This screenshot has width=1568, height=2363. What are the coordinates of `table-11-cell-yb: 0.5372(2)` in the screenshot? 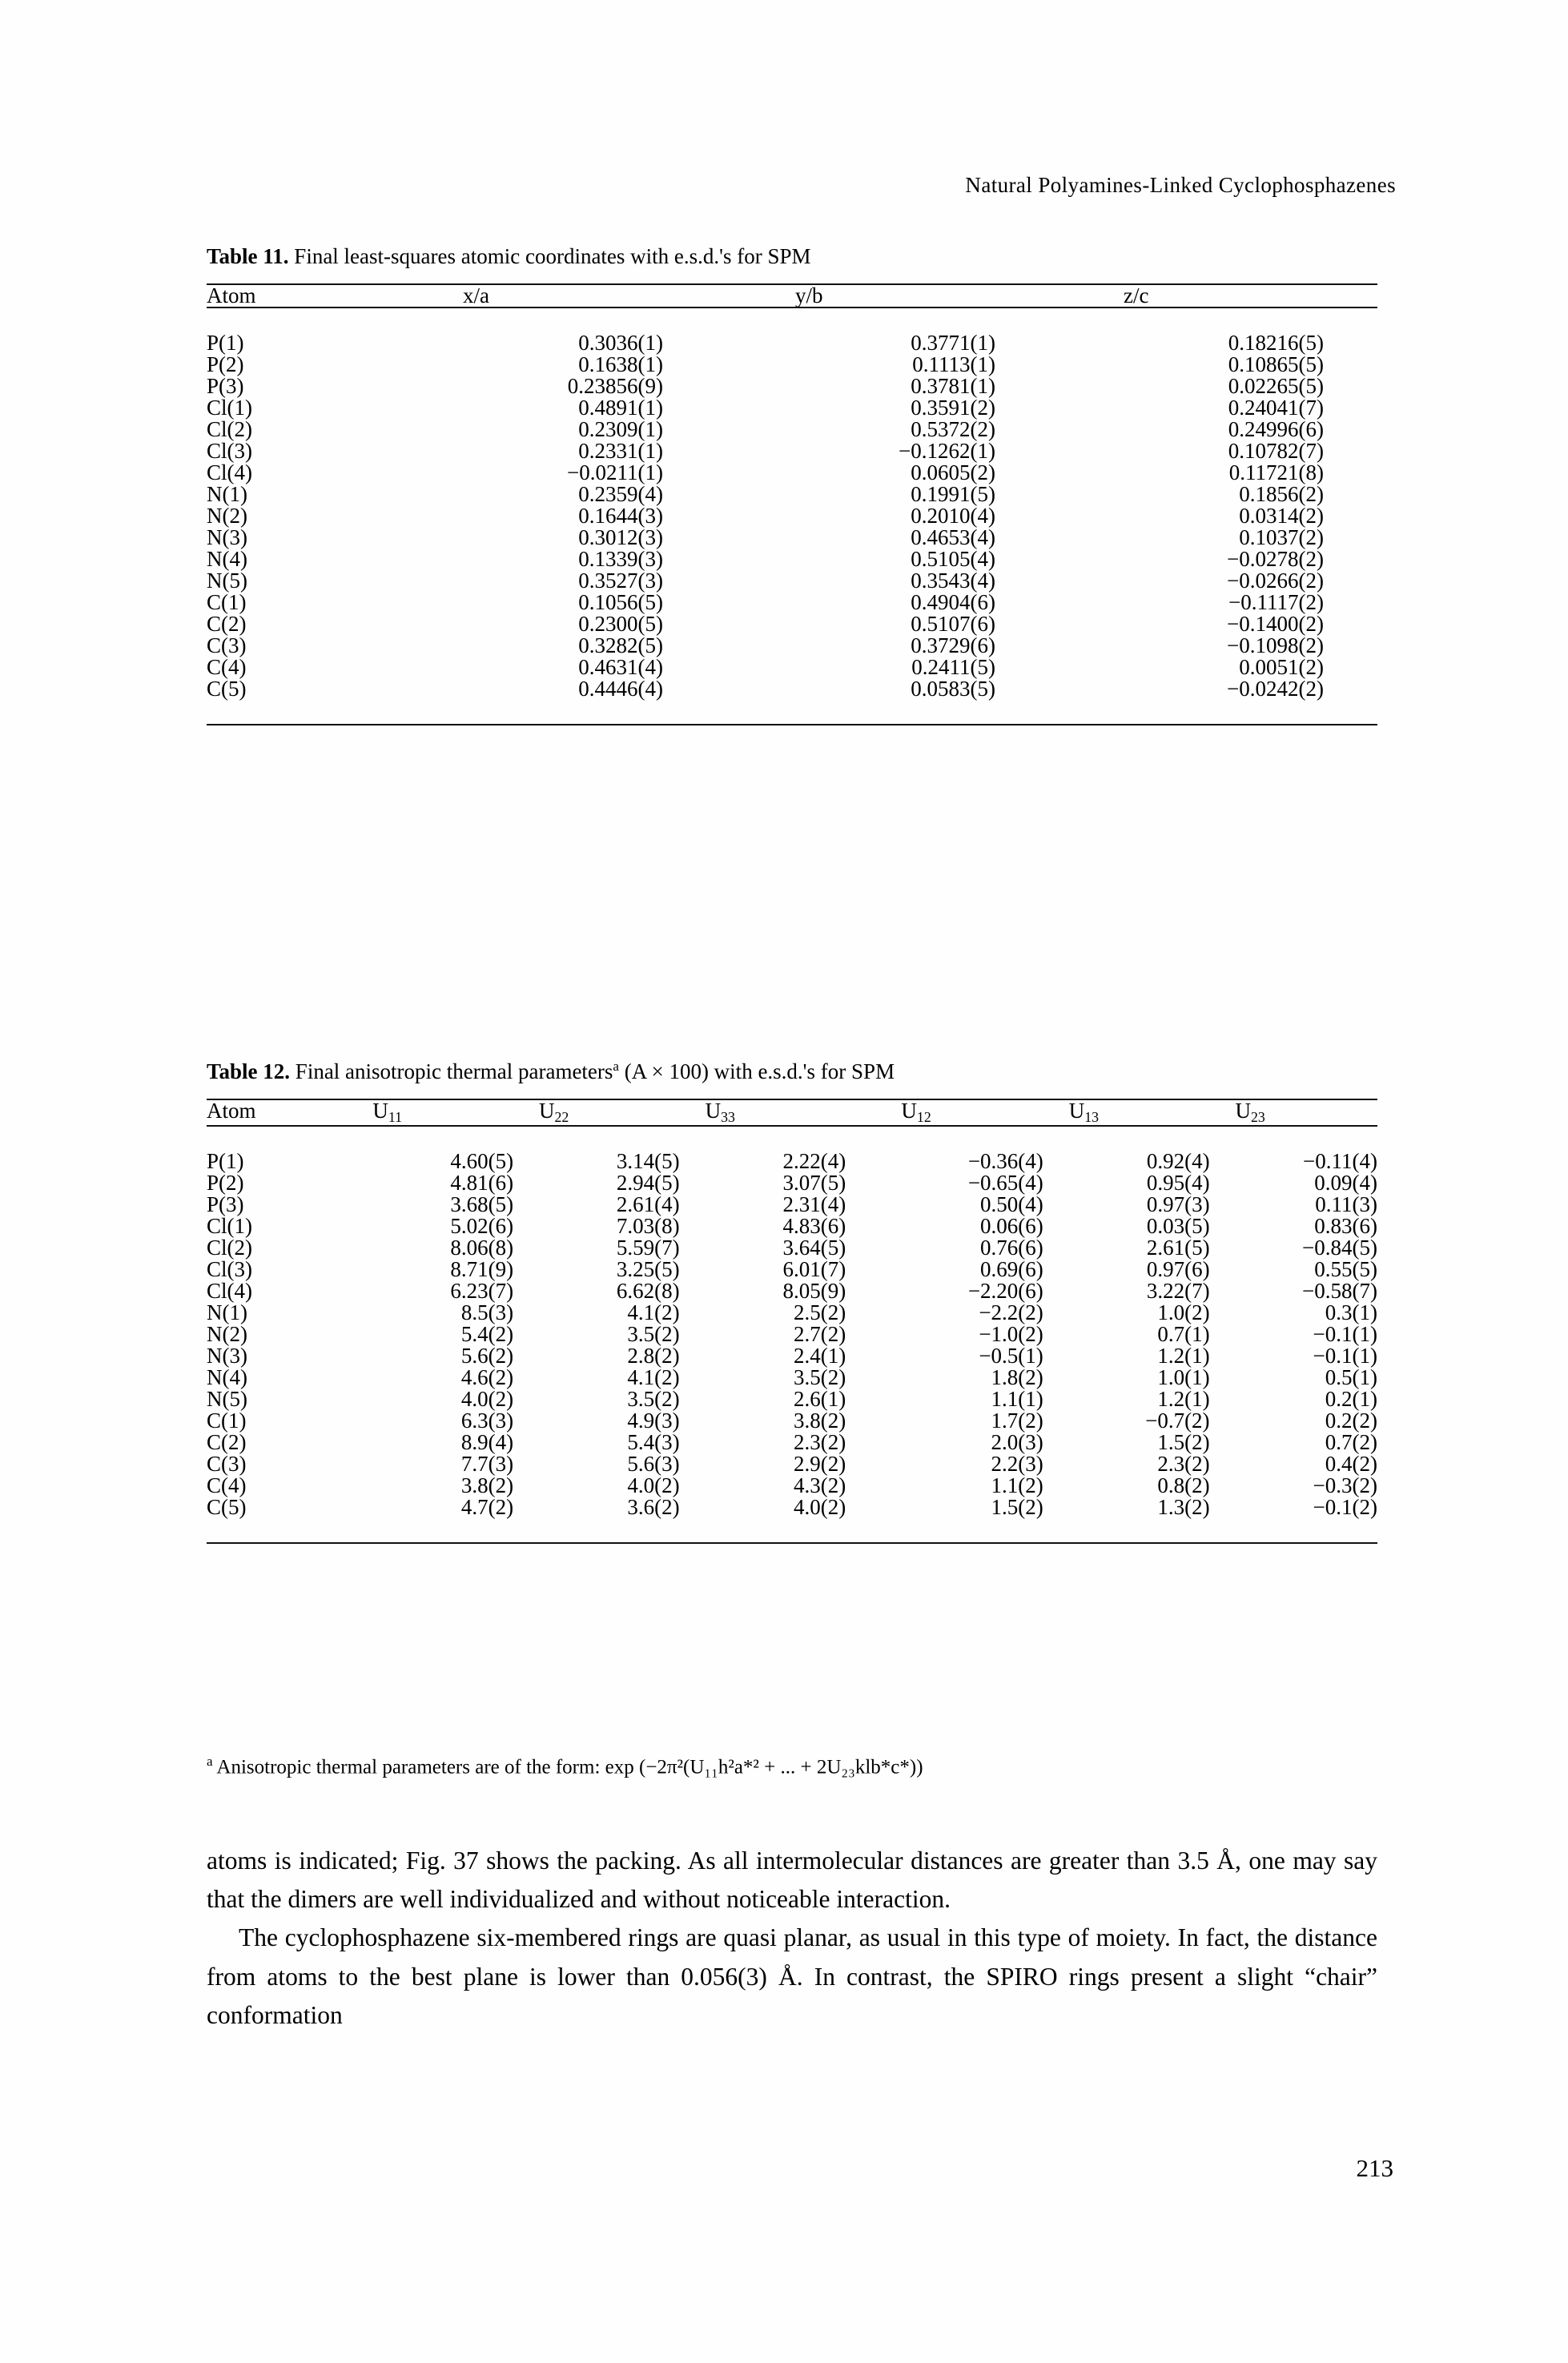 It's located at (953, 429).